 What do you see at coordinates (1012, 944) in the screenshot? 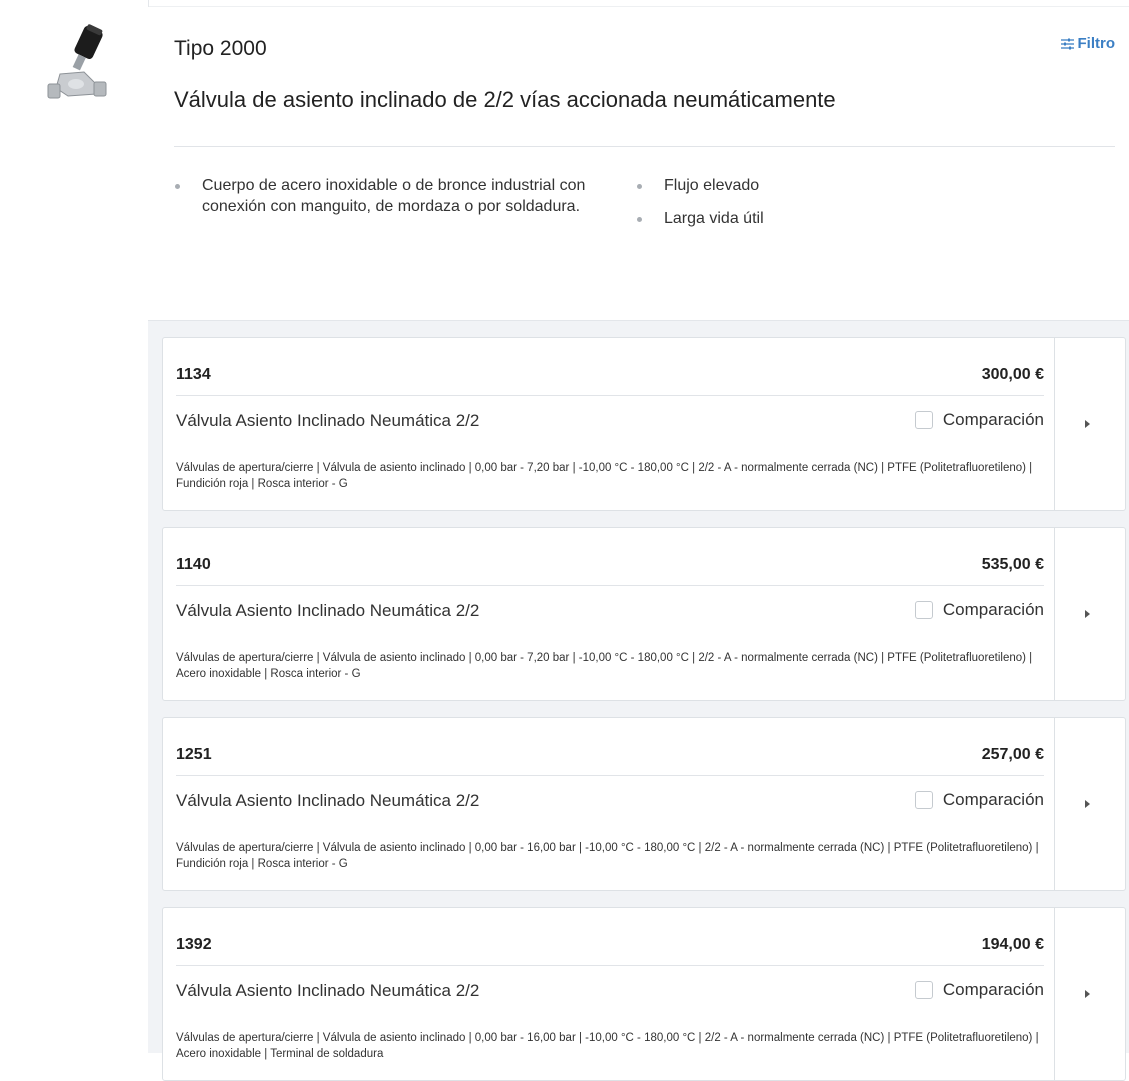
I see `product-price: 194,00 €` at bounding box center [1012, 944].